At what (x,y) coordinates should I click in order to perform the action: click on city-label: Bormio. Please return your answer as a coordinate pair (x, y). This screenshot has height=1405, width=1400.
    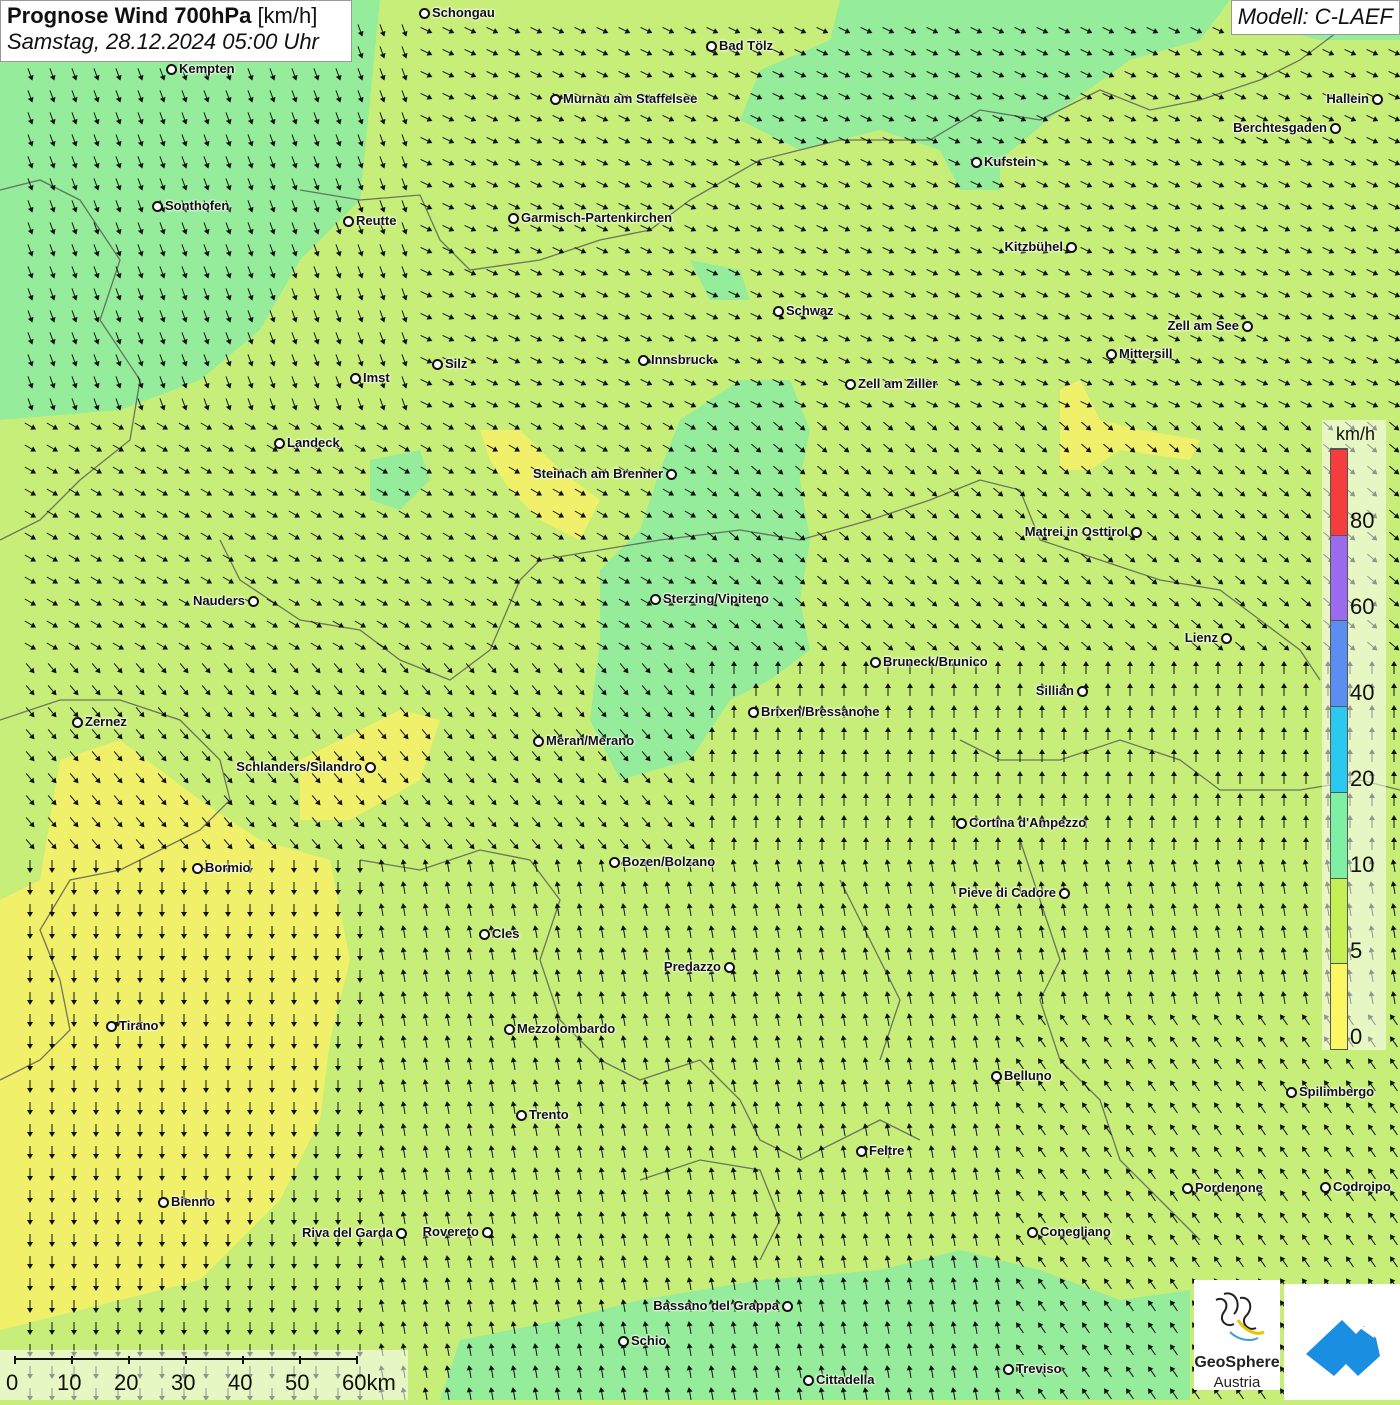
    Looking at the image, I should click on (228, 867).